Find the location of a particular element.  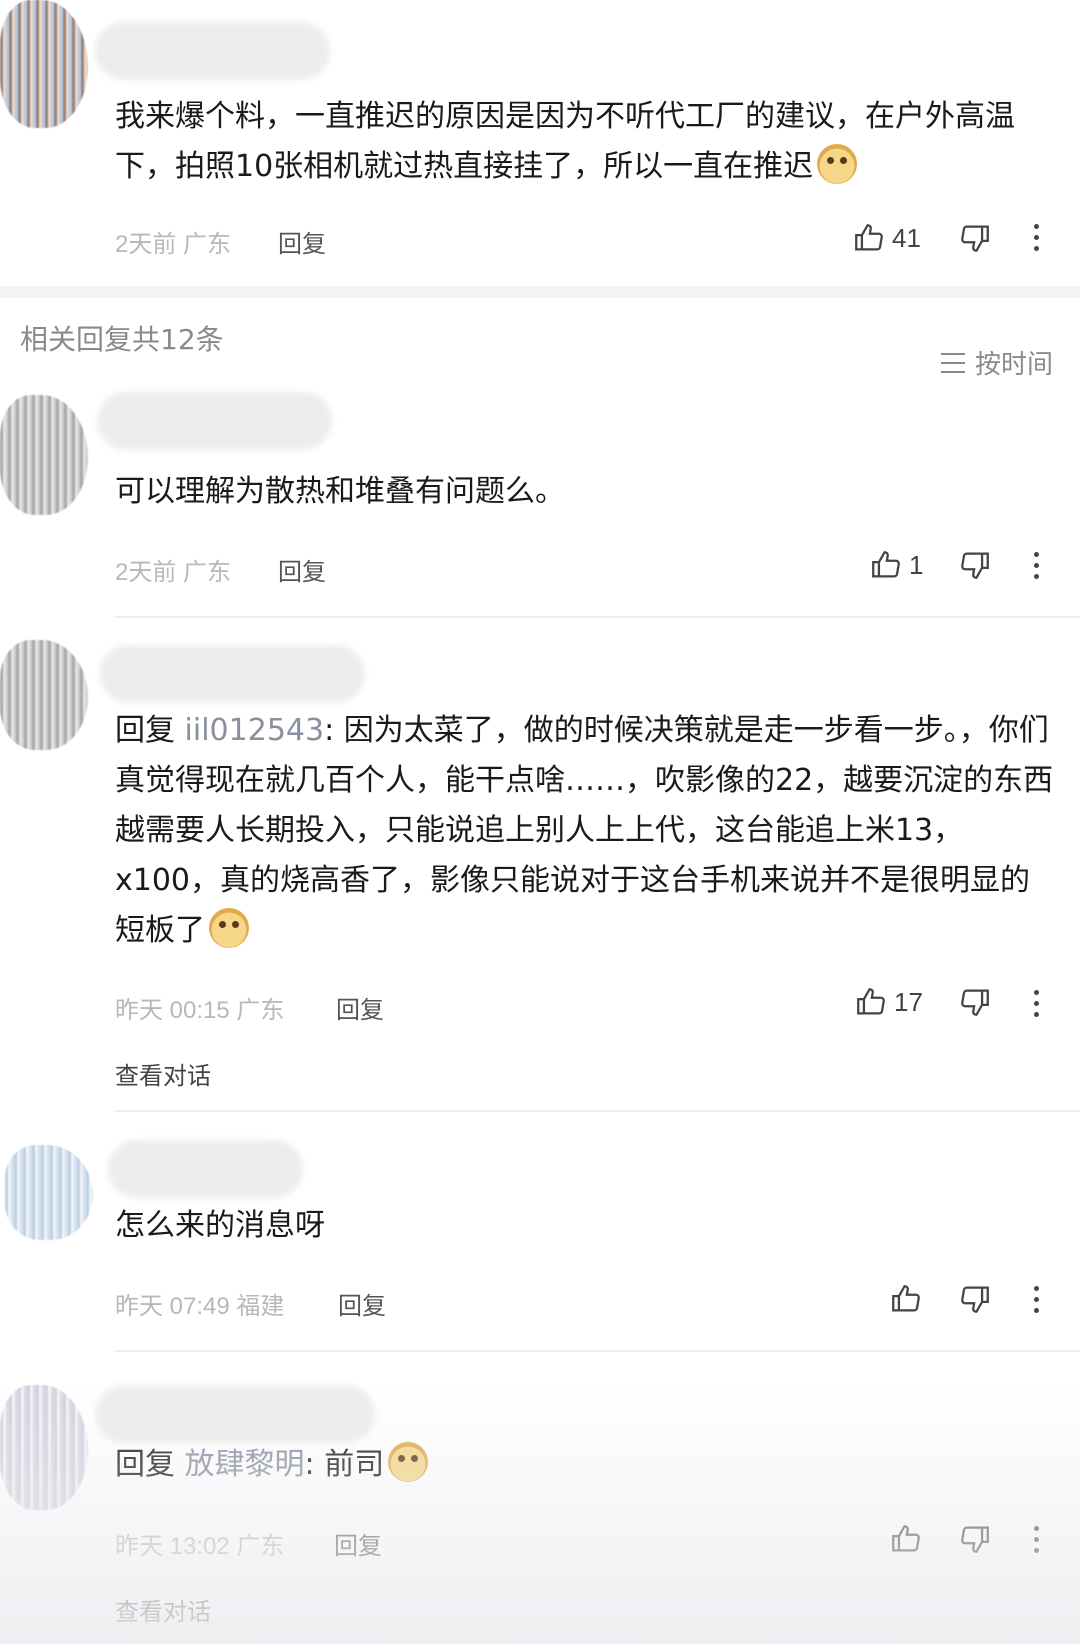

reply-meta: 昨天 13:02 广东 is located at coordinates (199, 1543).